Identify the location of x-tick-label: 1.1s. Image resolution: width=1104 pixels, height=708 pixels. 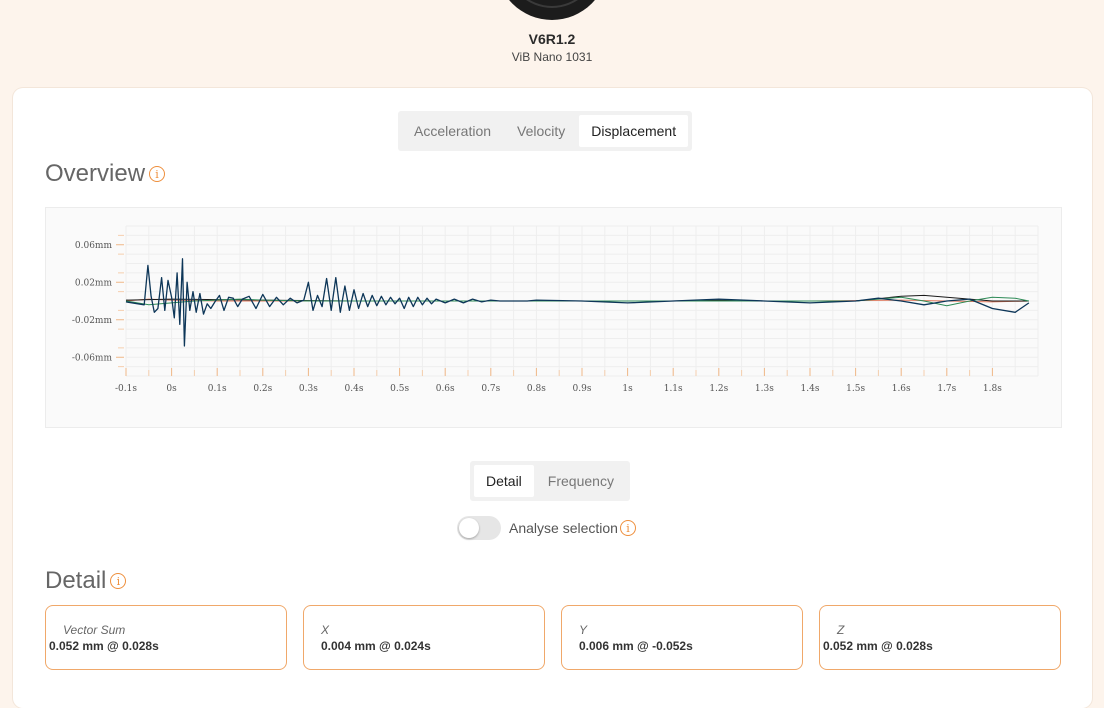
(673, 389).